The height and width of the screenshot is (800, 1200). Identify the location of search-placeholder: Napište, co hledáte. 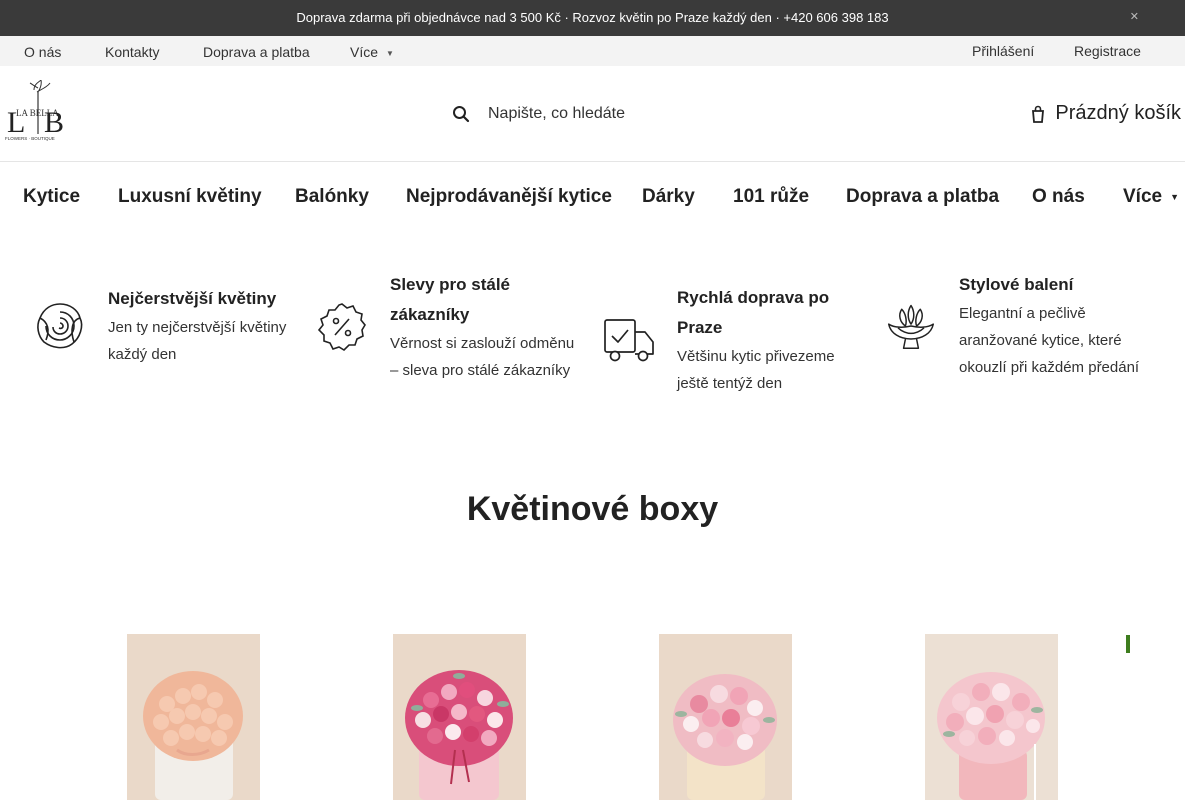
(556, 113).